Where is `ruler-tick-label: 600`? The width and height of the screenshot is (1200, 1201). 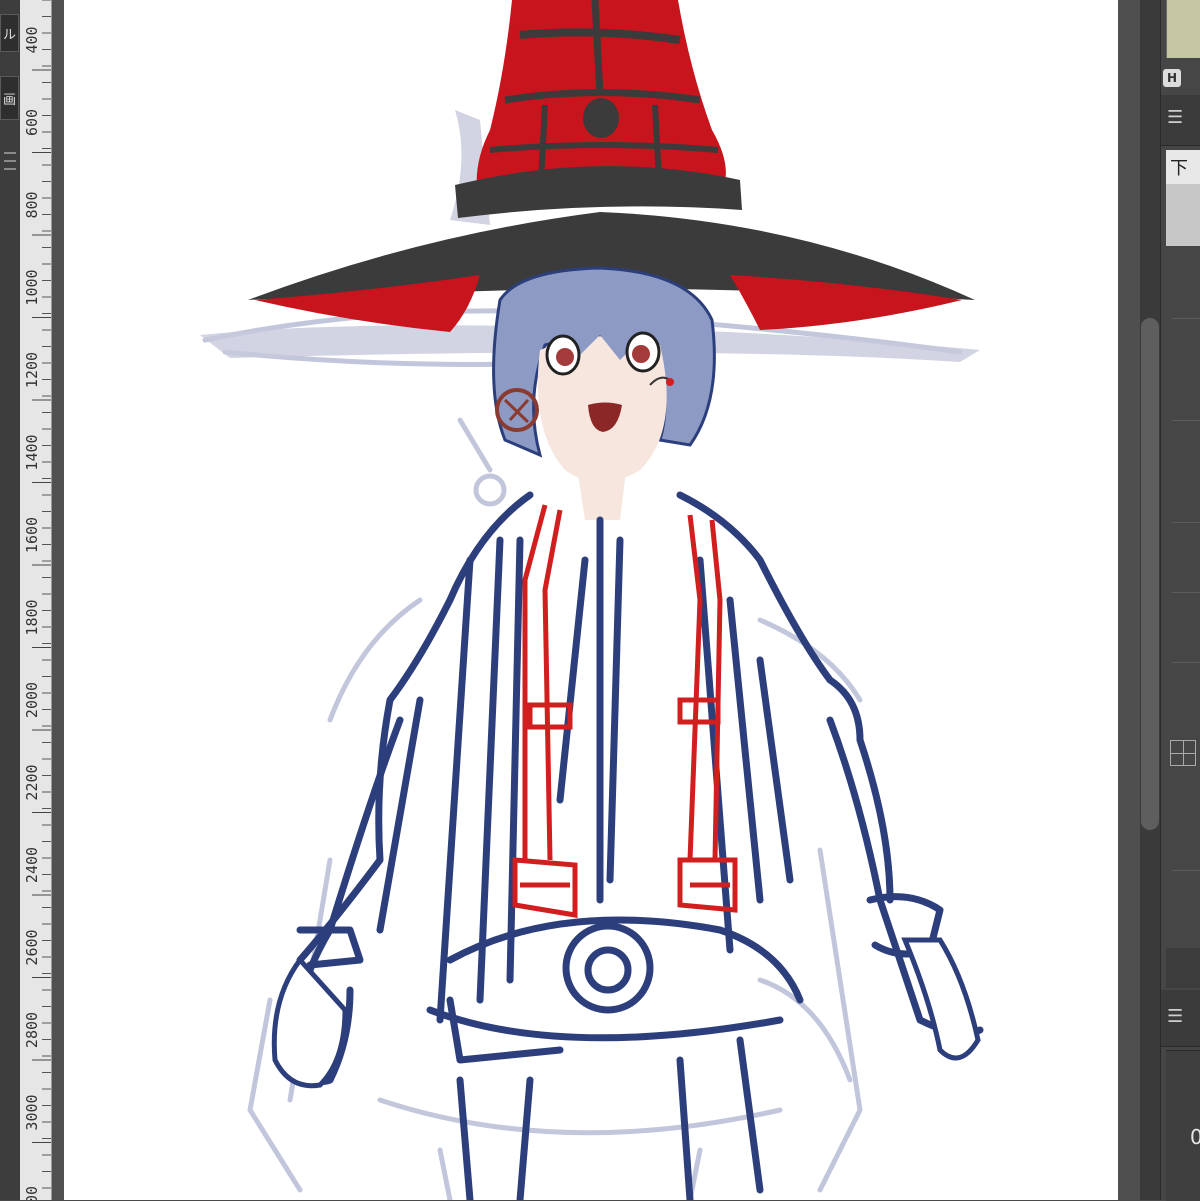 ruler-tick-label: 600 is located at coordinates (32, 122).